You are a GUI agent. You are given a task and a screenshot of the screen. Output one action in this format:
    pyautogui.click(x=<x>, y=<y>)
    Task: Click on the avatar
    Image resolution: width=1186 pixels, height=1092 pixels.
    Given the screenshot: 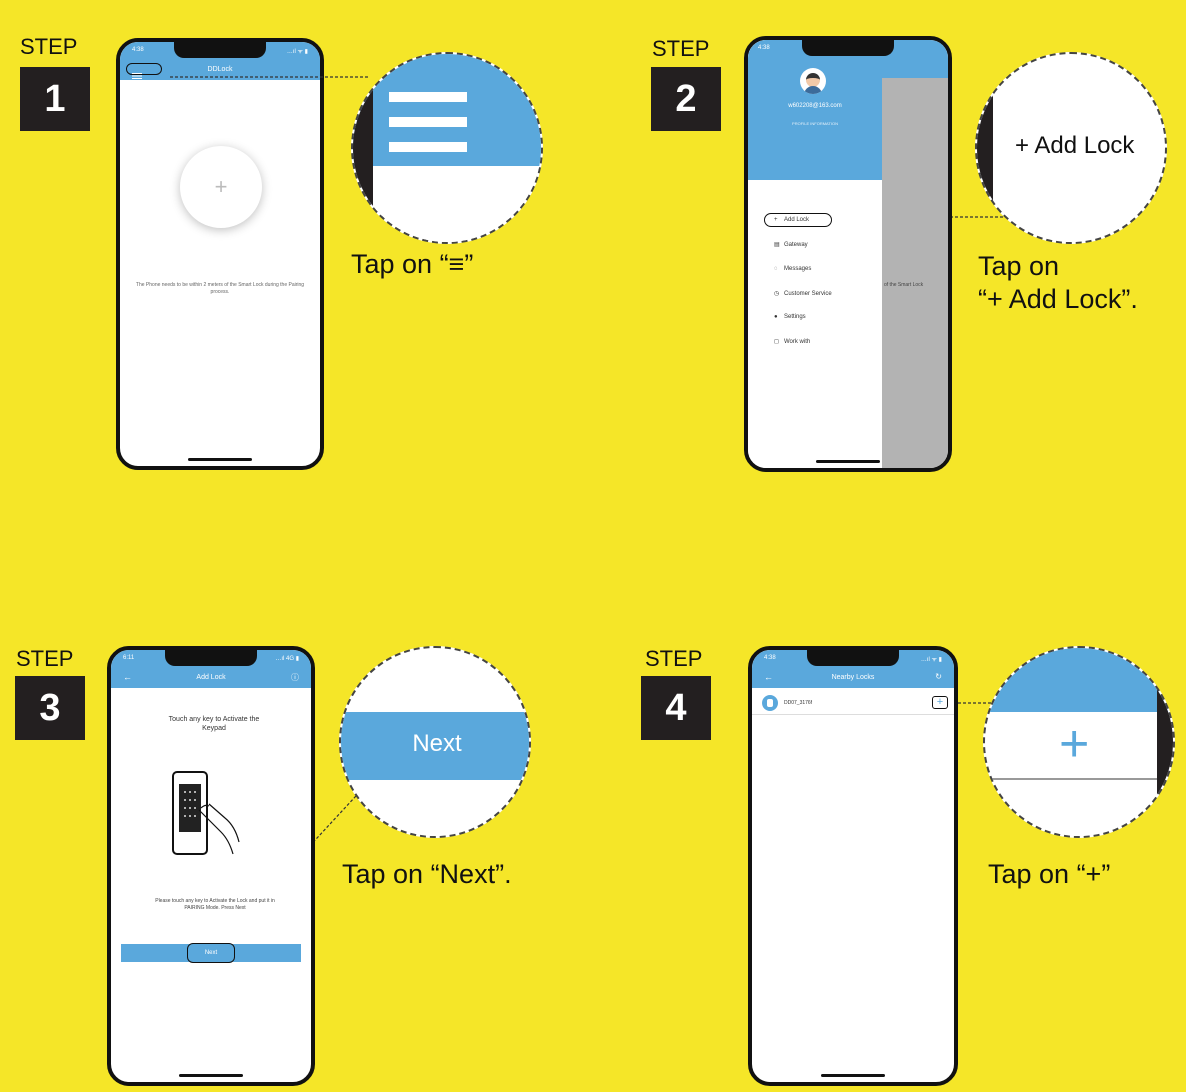 What is the action you would take?
    pyautogui.click(x=813, y=81)
    